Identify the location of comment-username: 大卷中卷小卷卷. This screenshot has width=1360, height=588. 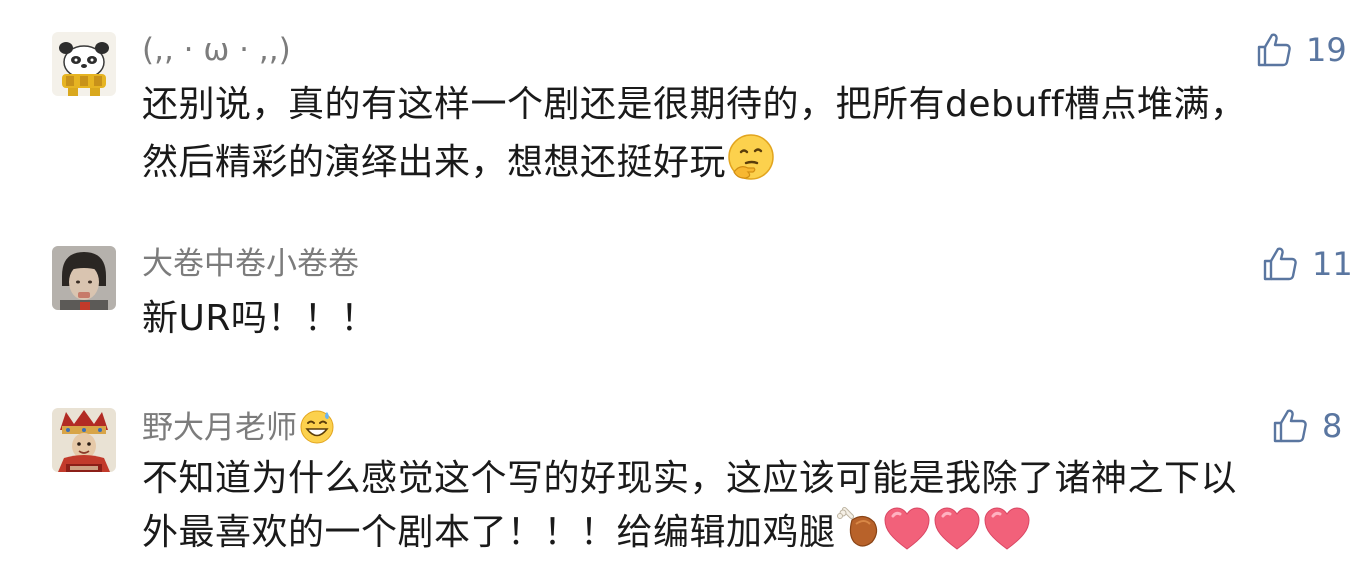
(250, 264).